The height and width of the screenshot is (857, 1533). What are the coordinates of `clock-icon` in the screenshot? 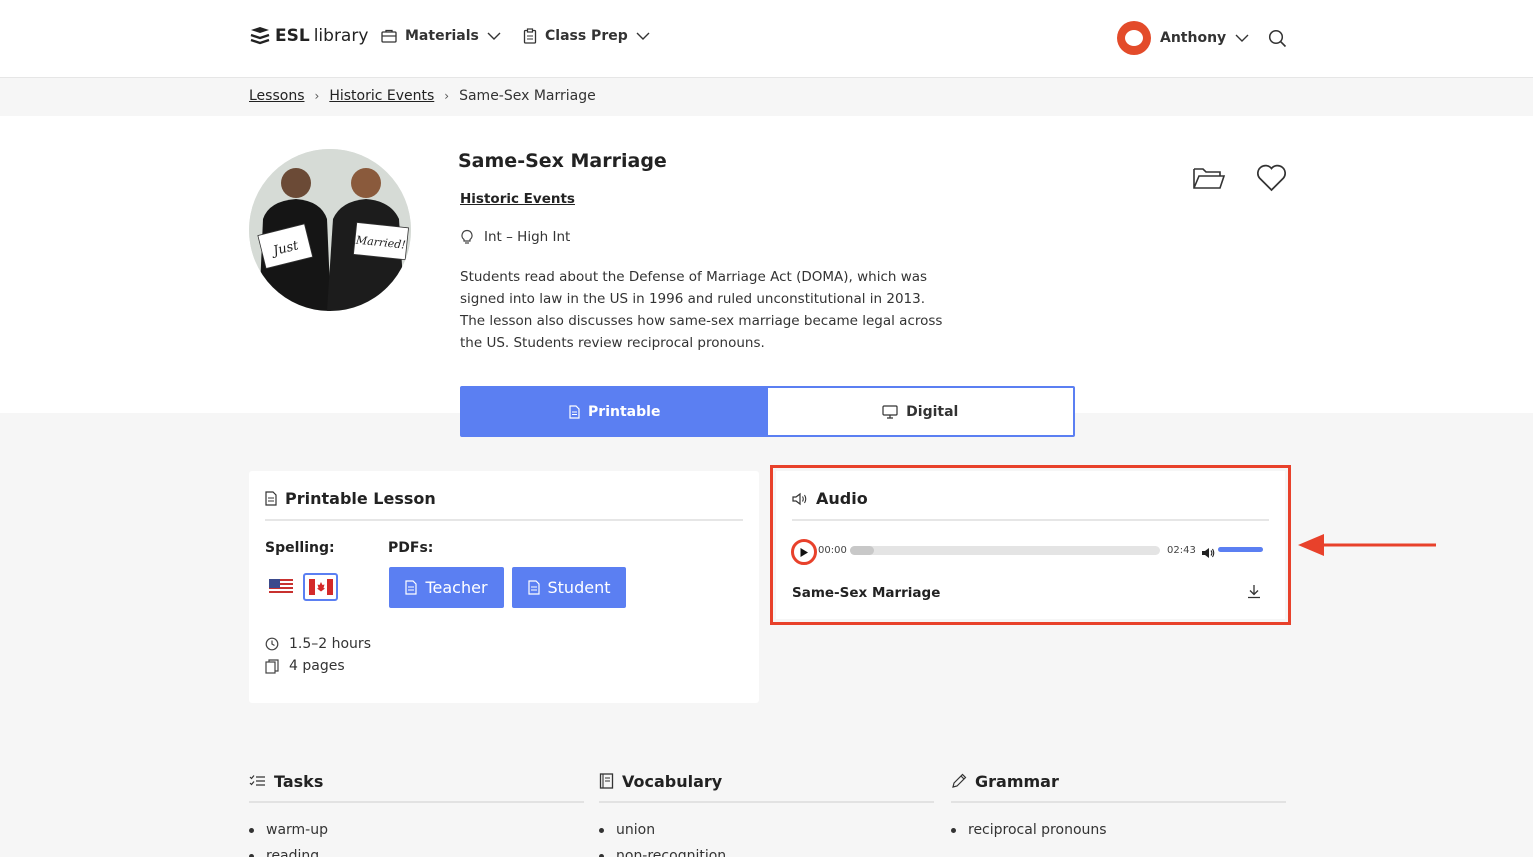 It's located at (272, 644).